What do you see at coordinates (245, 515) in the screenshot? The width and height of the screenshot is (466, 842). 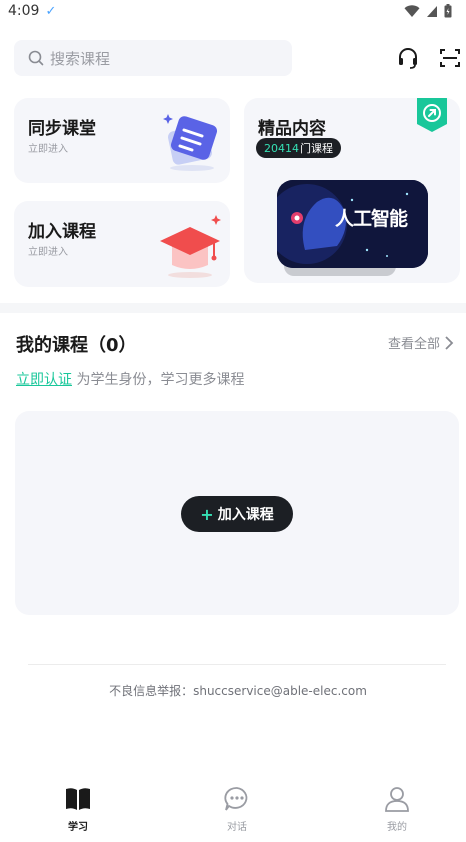 I see `add-course-label: 加入课程` at bounding box center [245, 515].